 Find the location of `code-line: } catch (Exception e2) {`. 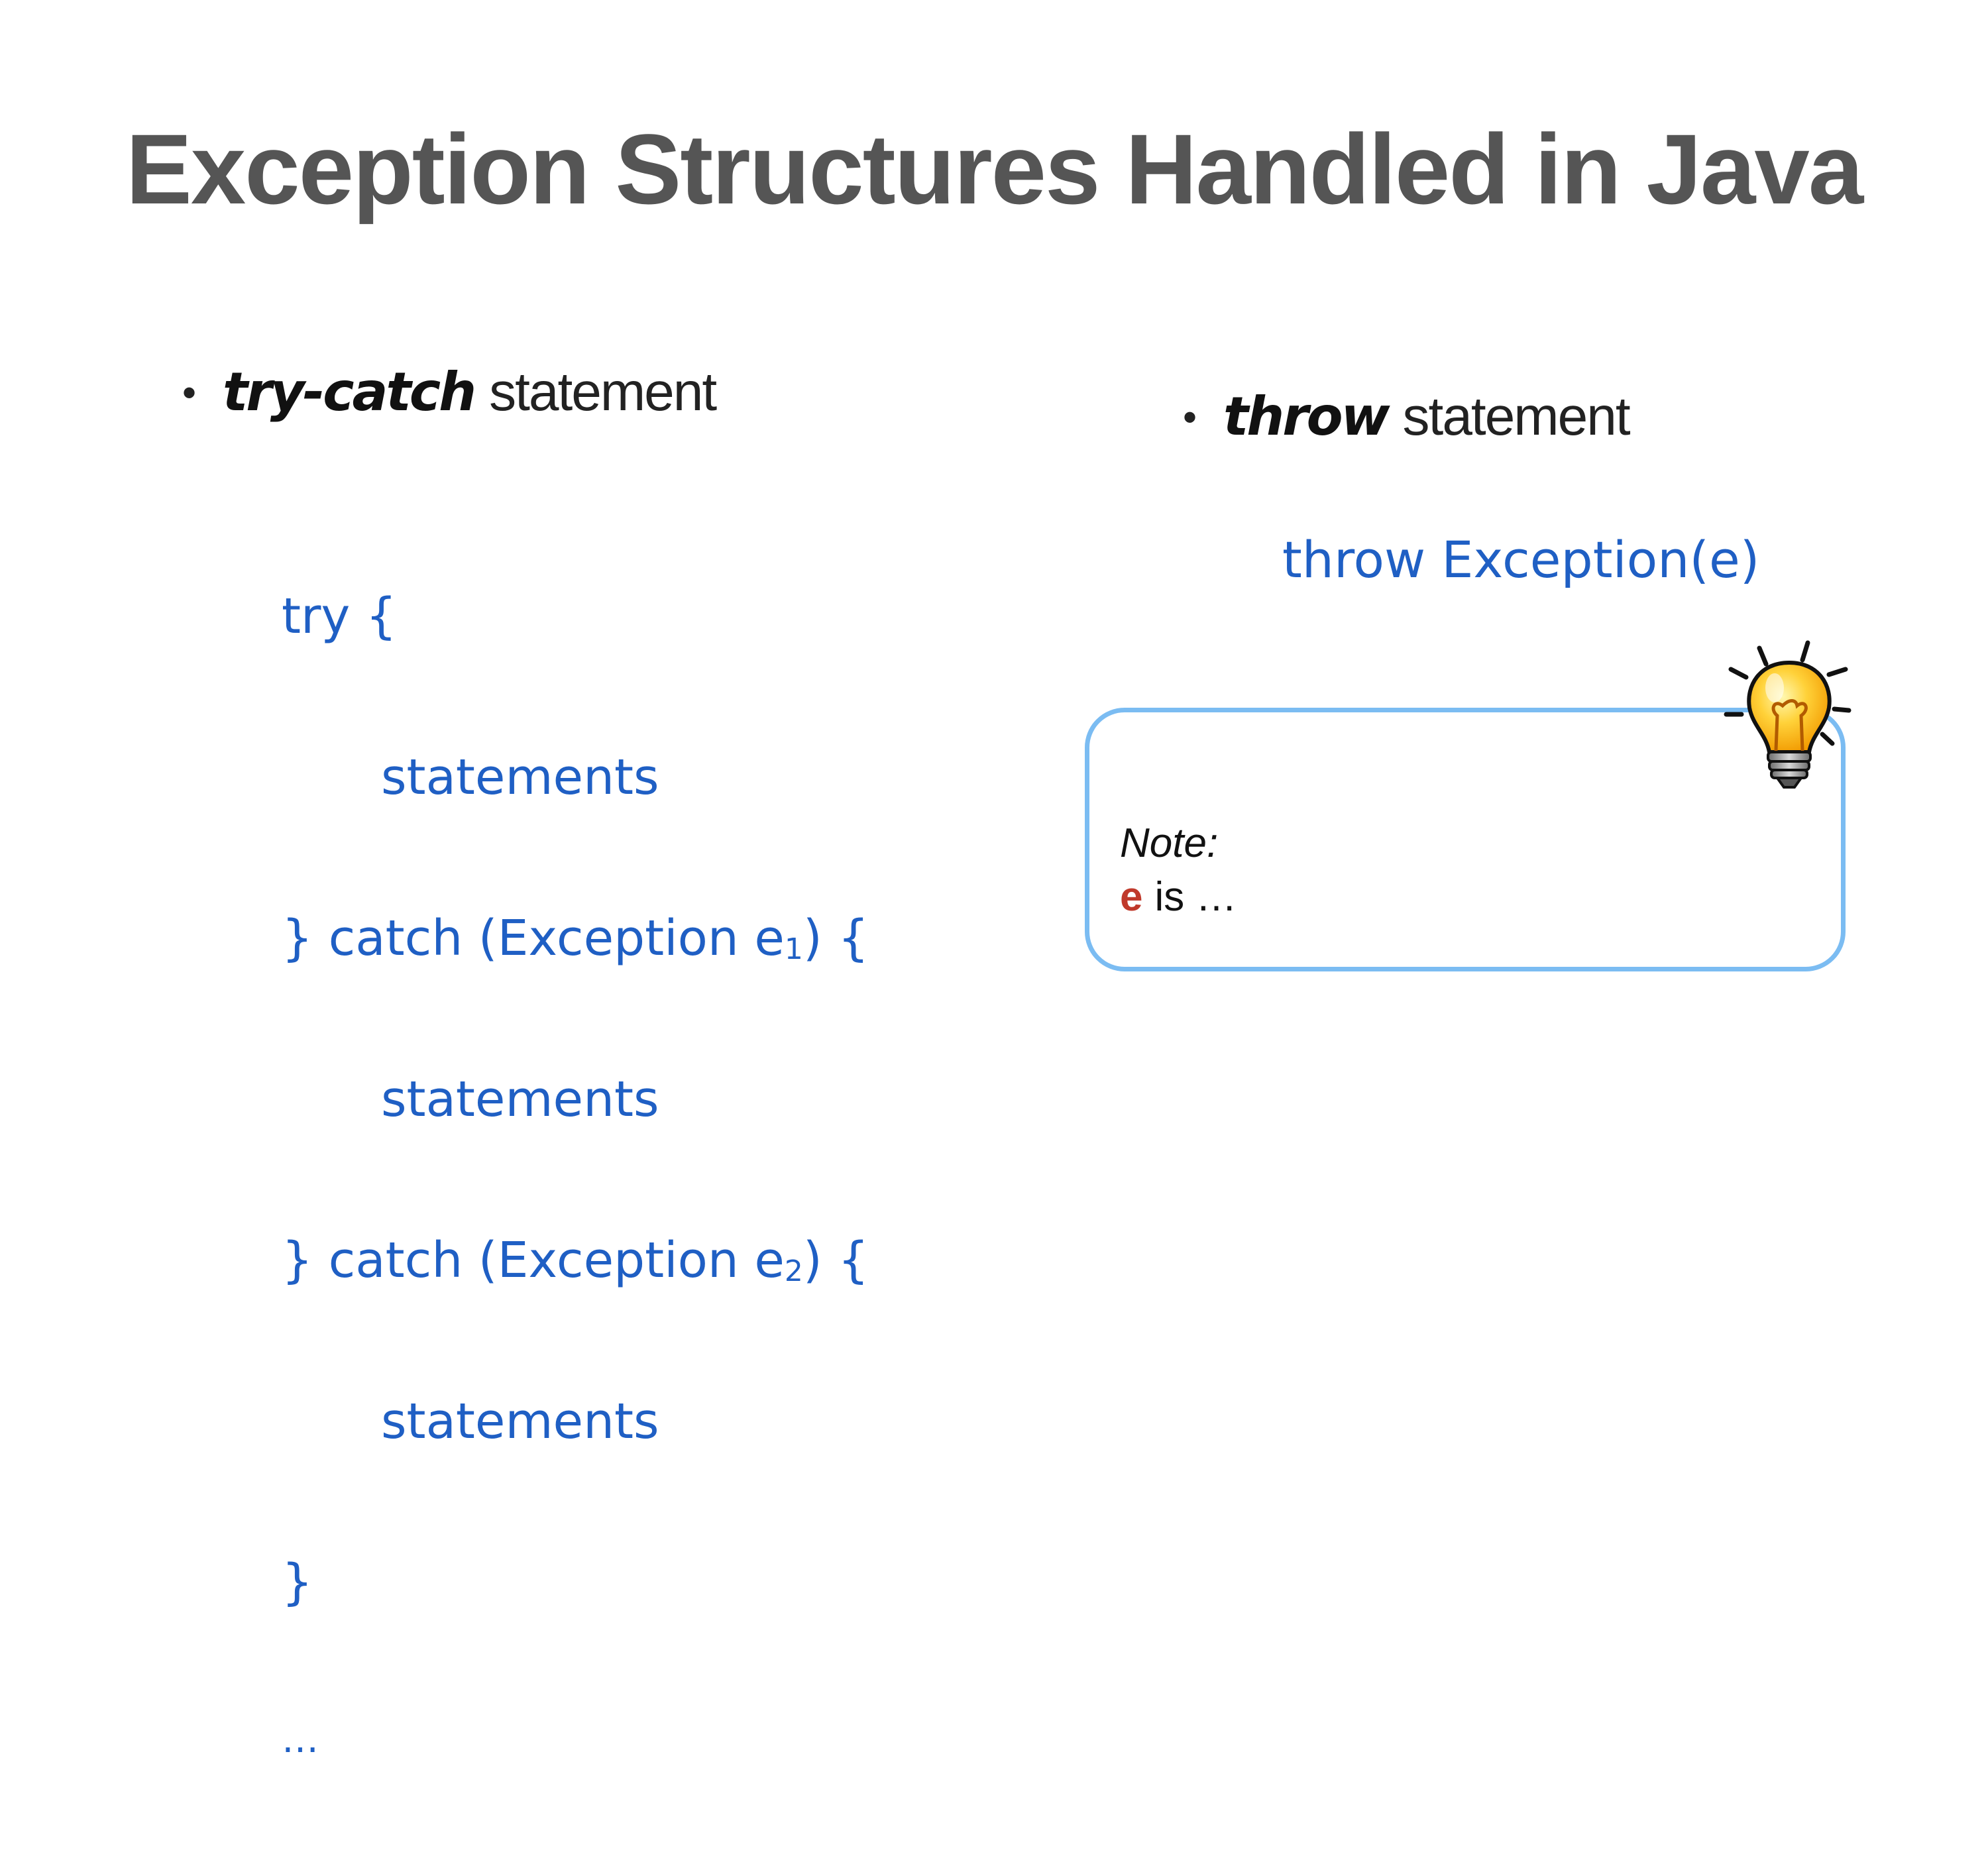

code-line: } catch (Exception e2) { is located at coordinates (575, 1260).